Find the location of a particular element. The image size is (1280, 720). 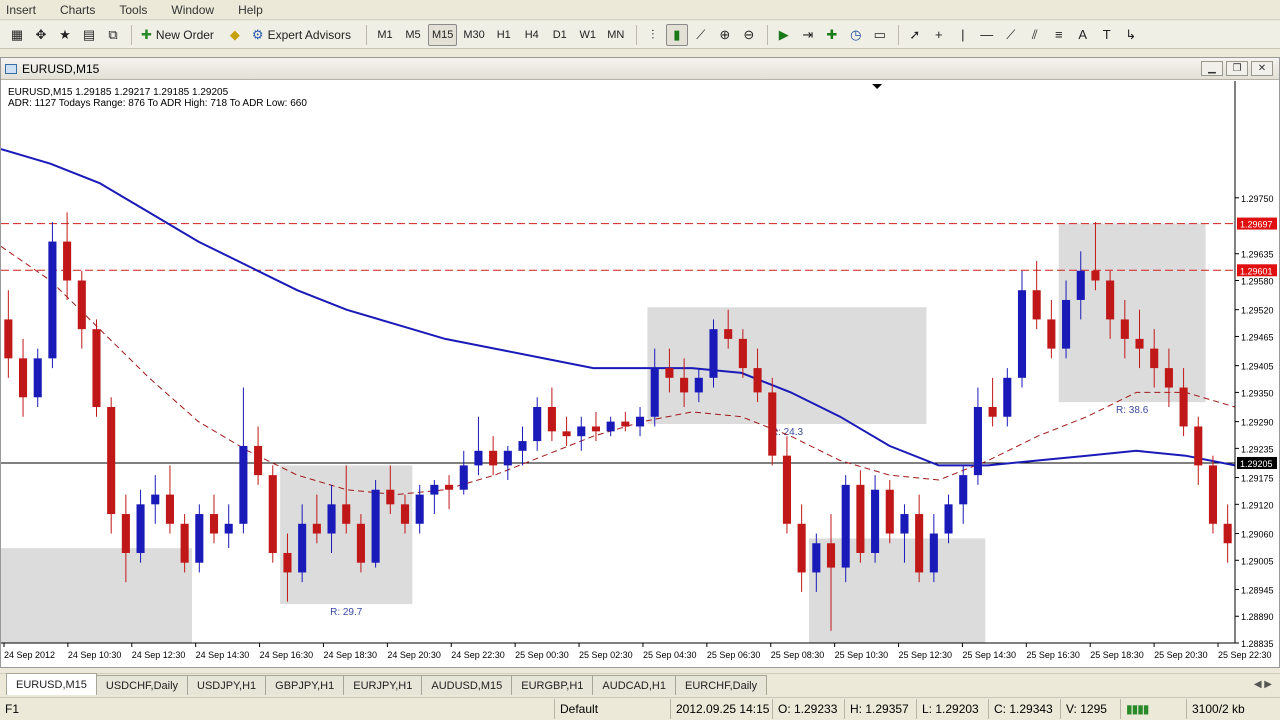

chart-window-titlebar: EURUSD,M15 ▁ ❐ ✕ is located at coordinates (640, 69).